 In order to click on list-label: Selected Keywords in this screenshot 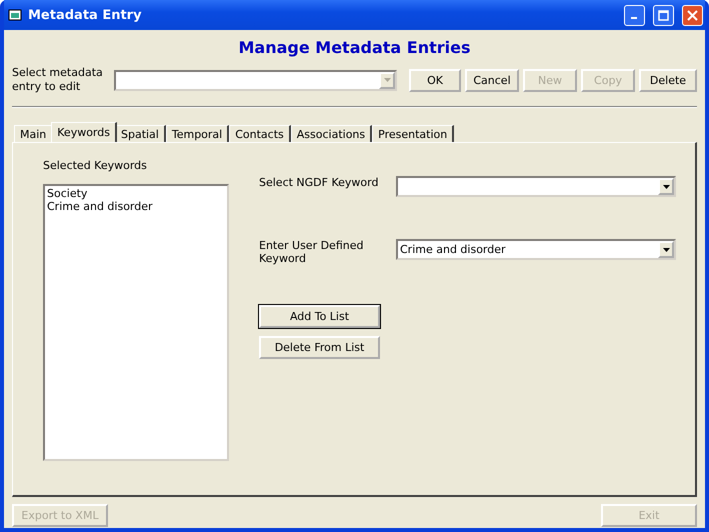, I will do `click(95, 165)`.